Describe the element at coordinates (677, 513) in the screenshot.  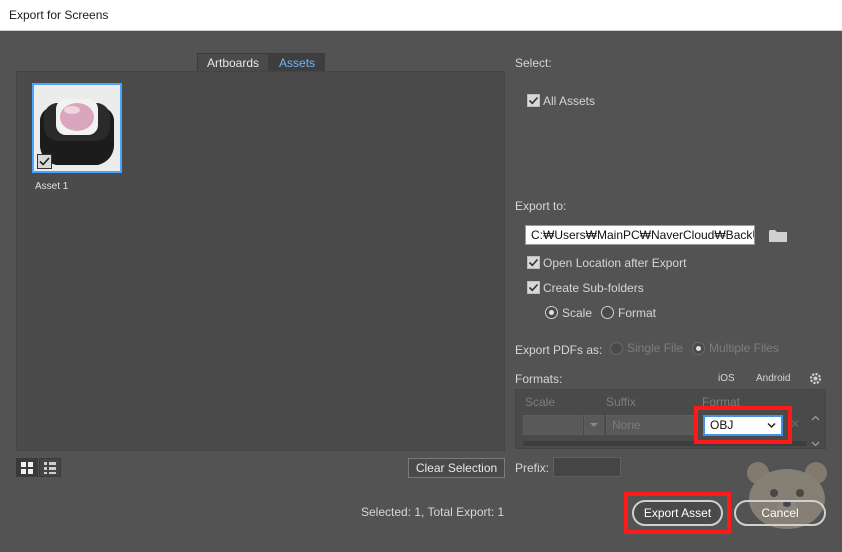
I see `export-highlight-box` at that location.